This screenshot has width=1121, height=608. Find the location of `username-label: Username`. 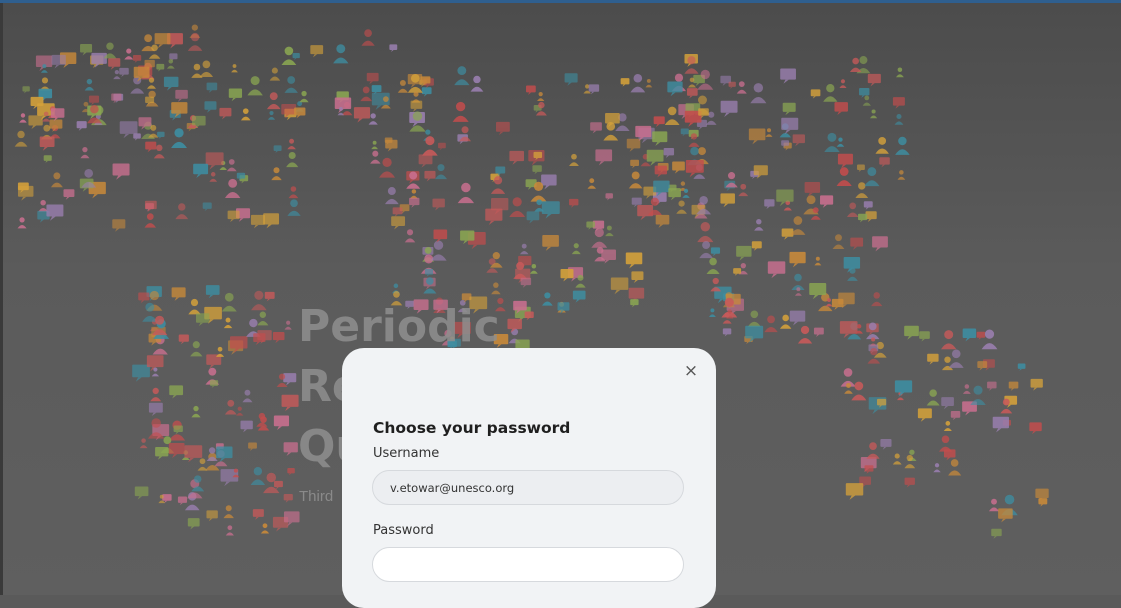

username-label: Username is located at coordinates (406, 453).